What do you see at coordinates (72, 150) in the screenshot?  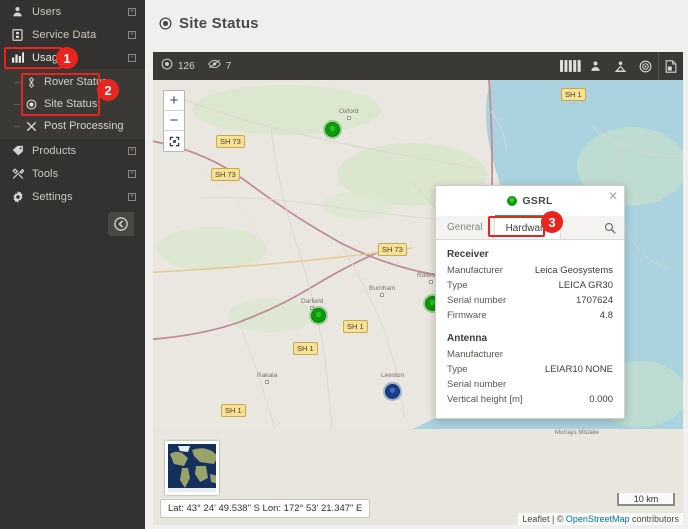 I see `sidebar-item-products: Products +` at bounding box center [72, 150].